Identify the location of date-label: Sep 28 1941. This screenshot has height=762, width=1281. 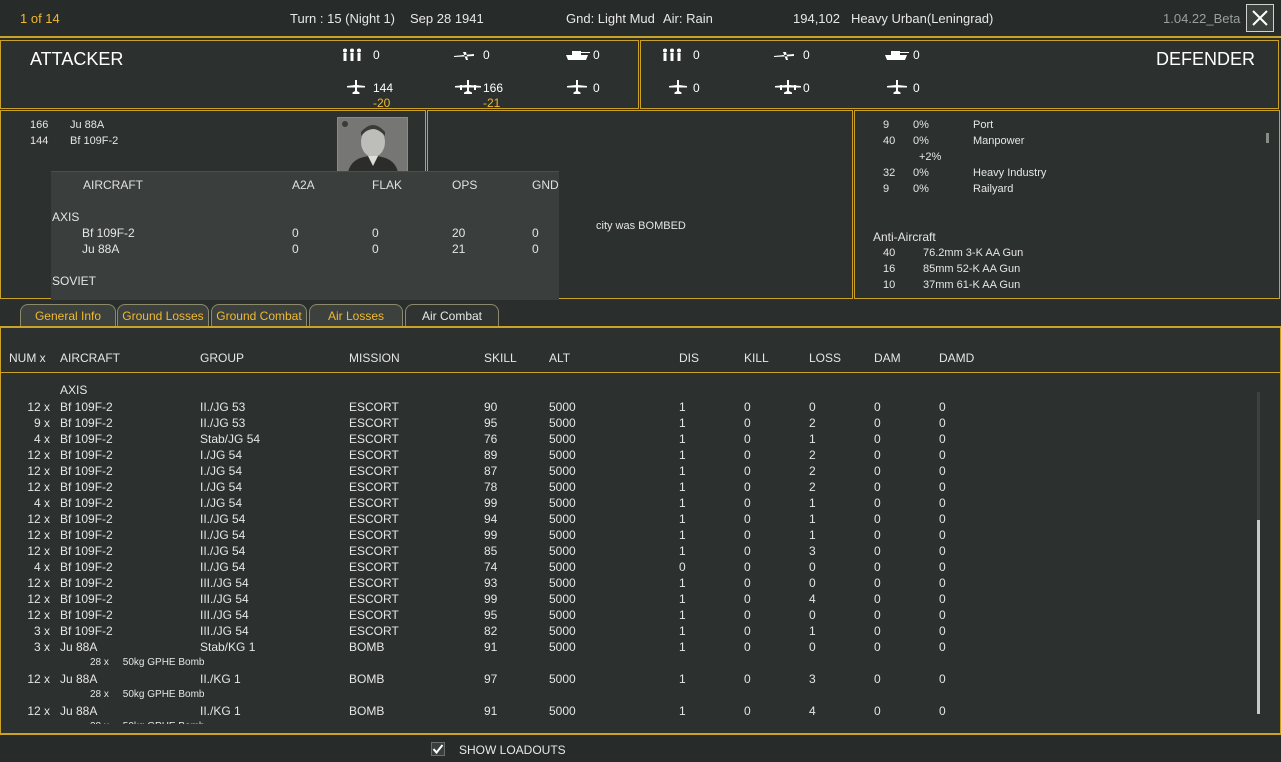
(447, 18).